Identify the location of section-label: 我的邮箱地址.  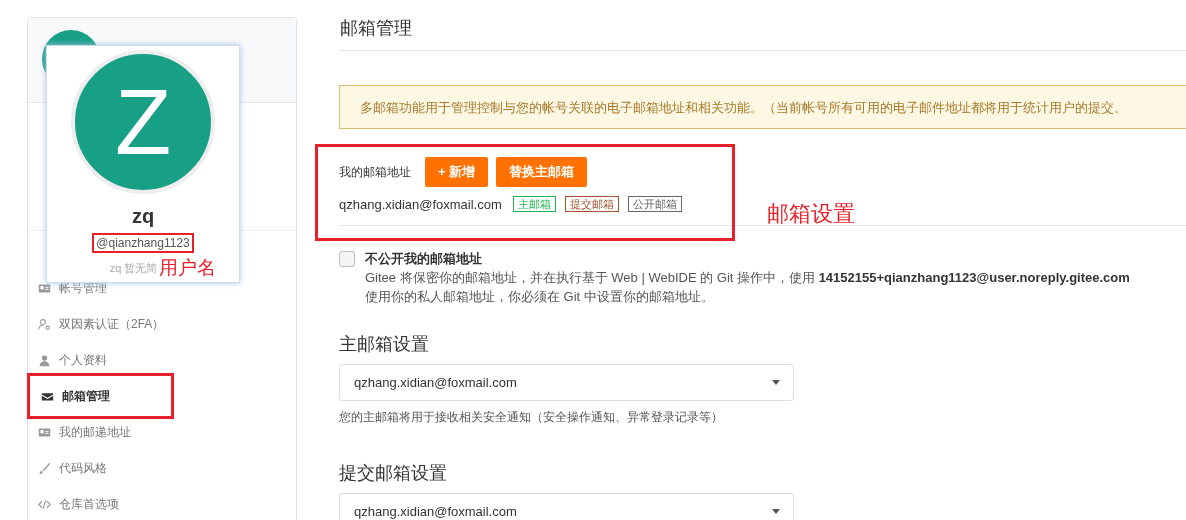
(375, 172).